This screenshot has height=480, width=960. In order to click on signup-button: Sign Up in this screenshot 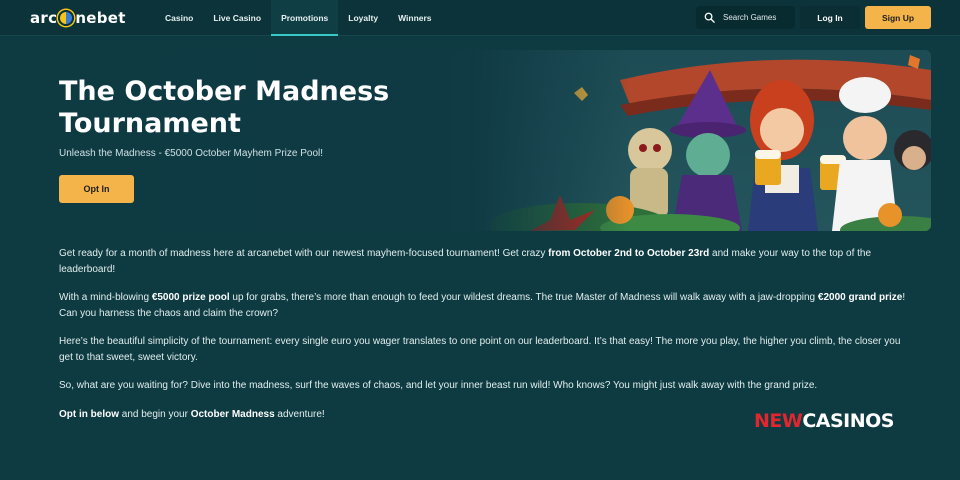, I will do `click(898, 17)`.